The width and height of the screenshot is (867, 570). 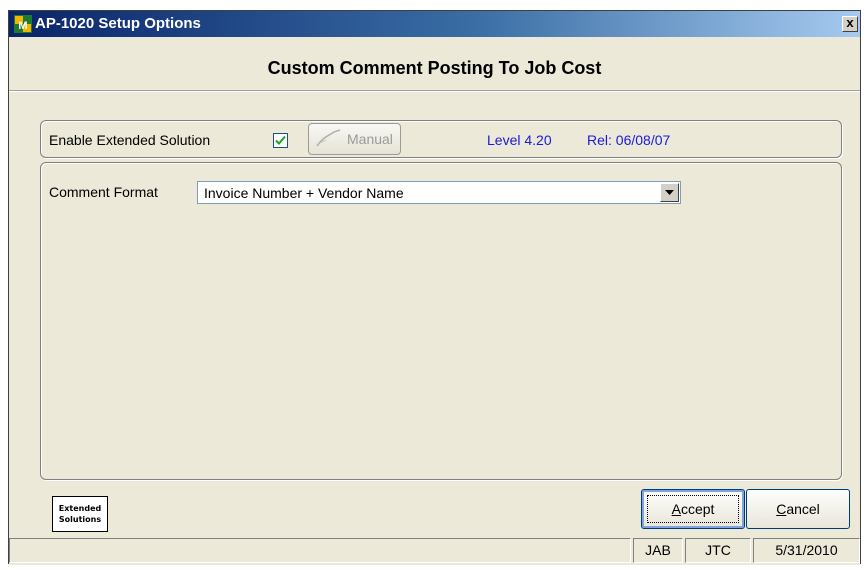 I want to click on level-text: Level 4.20, so click(x=519, y=140).